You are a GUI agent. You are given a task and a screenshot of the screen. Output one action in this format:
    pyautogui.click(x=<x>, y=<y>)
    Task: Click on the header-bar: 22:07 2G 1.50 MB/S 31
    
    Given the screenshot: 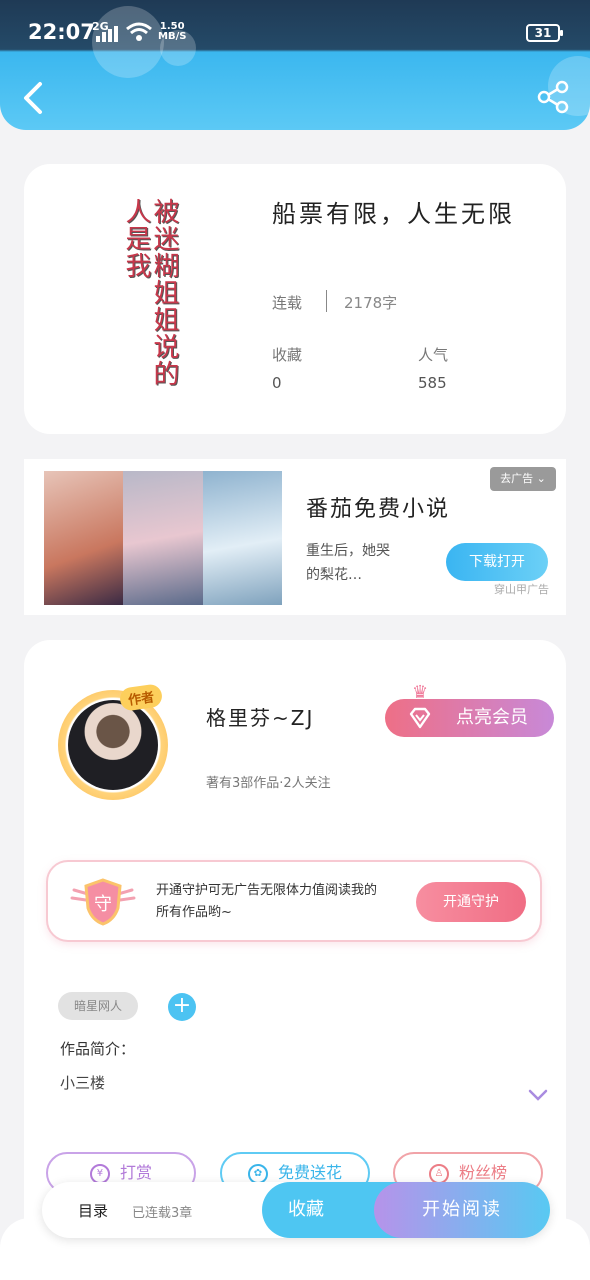 What is the action you would take?
    pyautogui.click(x=295, y=65)
    